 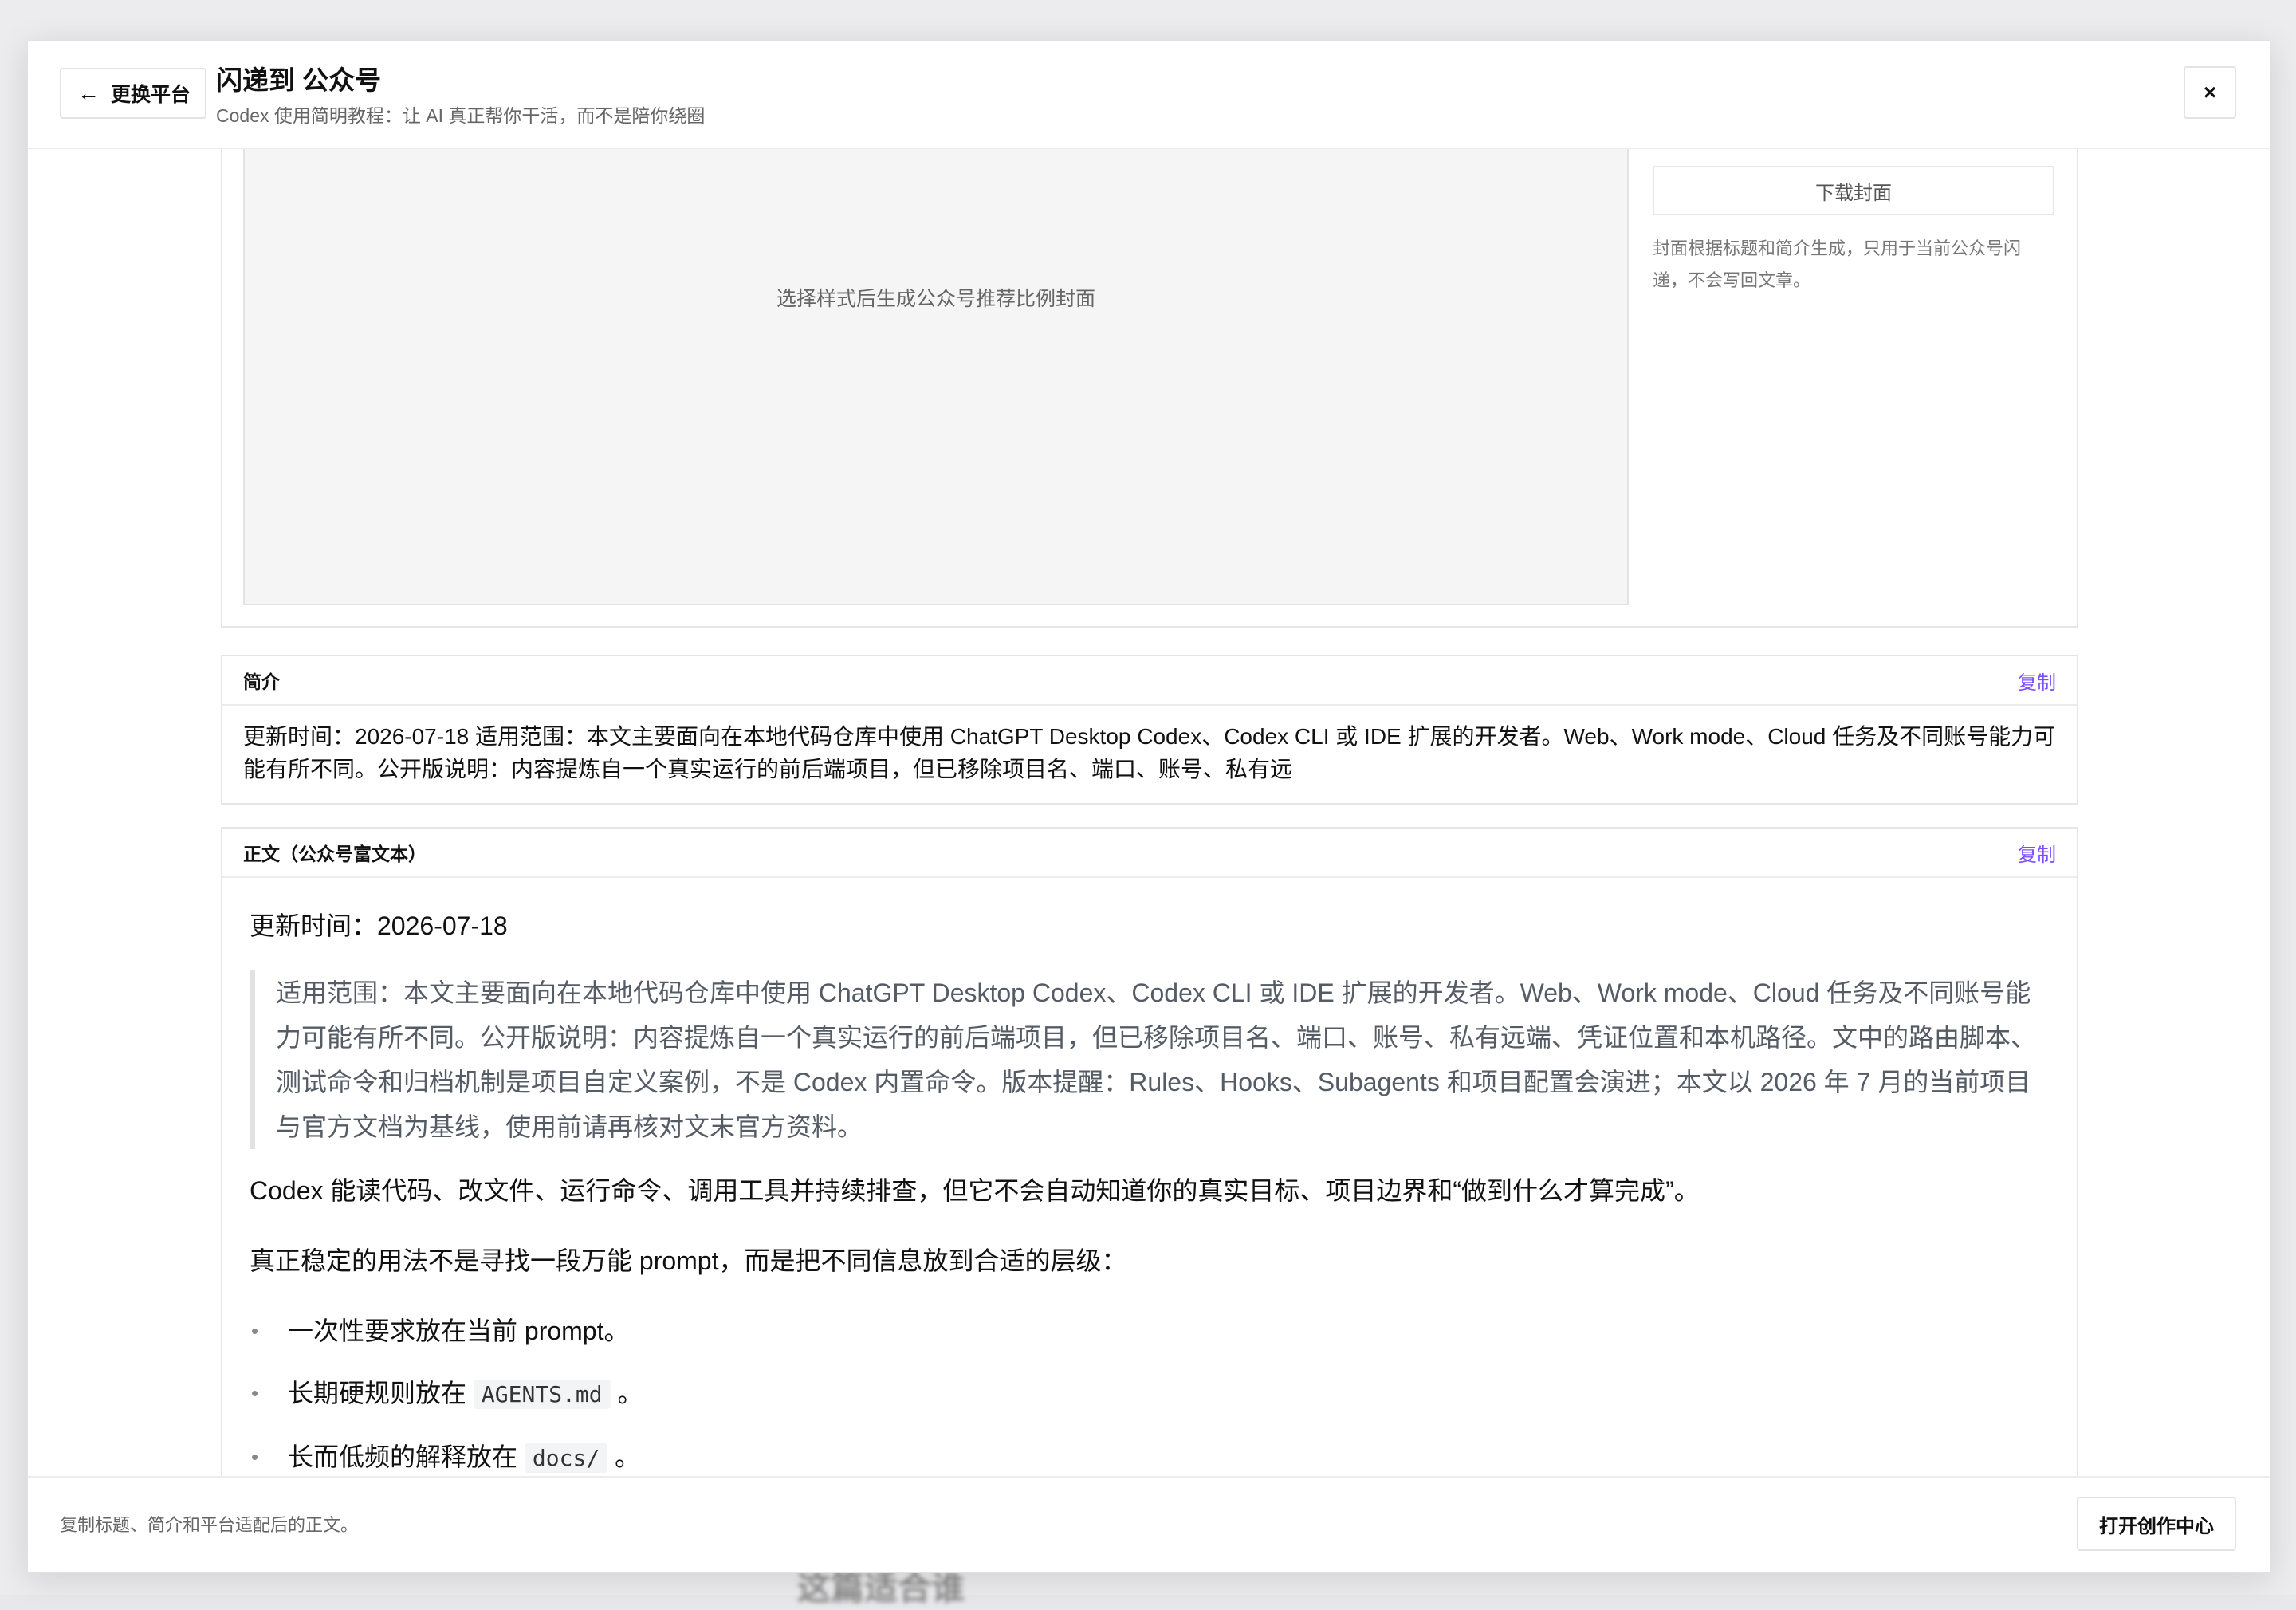 What do you see at coordinates (261, 682) in the screenshot?
I see `summary-label: 简介` at bounding box center [261, 682].